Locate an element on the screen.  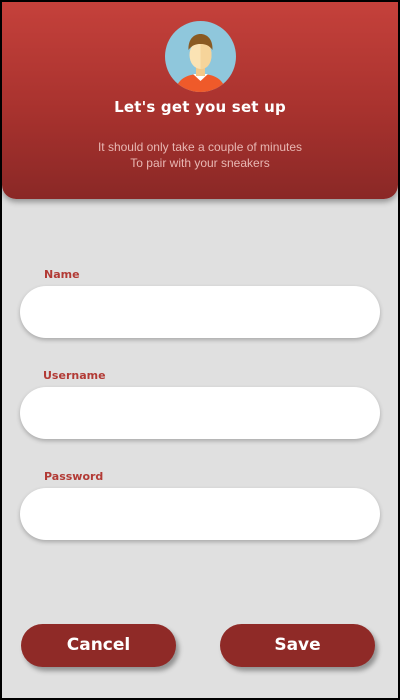
username-label: Username is located at coordinates (74, 375).